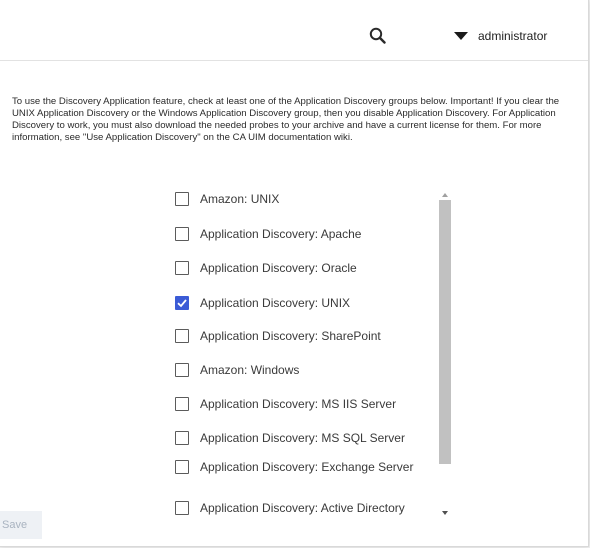 The width and height of the screenshot is (590, 548). I want to click on group-option-label: Application Discovery: Active Directory, so click(302, 508).